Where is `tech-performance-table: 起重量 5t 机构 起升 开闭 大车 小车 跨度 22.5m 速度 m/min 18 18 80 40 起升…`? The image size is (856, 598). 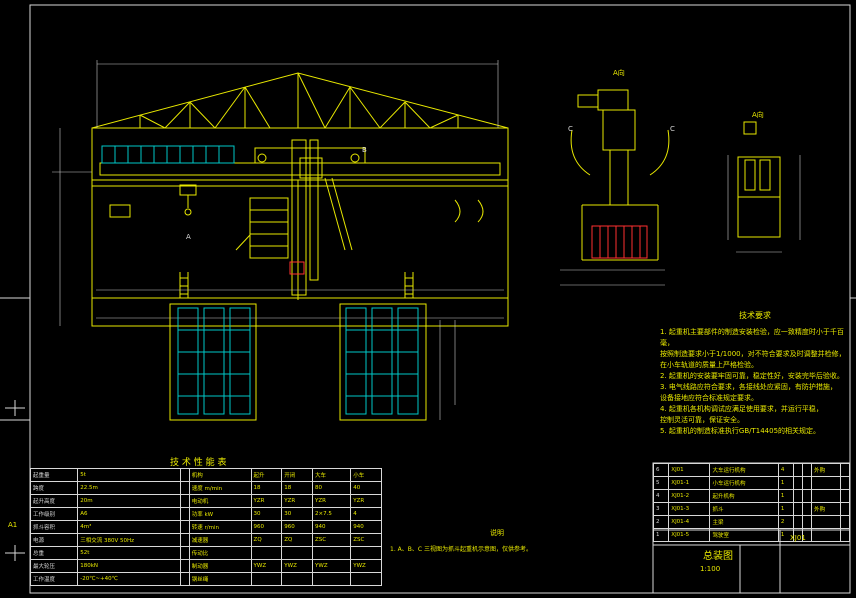 tech-performance-table: 起重量 5t 机构 起升 开闭 大车 小车 跨度 22.5m 速度 m/min 18 18 80 40 起升… is located at coordinates (205, 527).